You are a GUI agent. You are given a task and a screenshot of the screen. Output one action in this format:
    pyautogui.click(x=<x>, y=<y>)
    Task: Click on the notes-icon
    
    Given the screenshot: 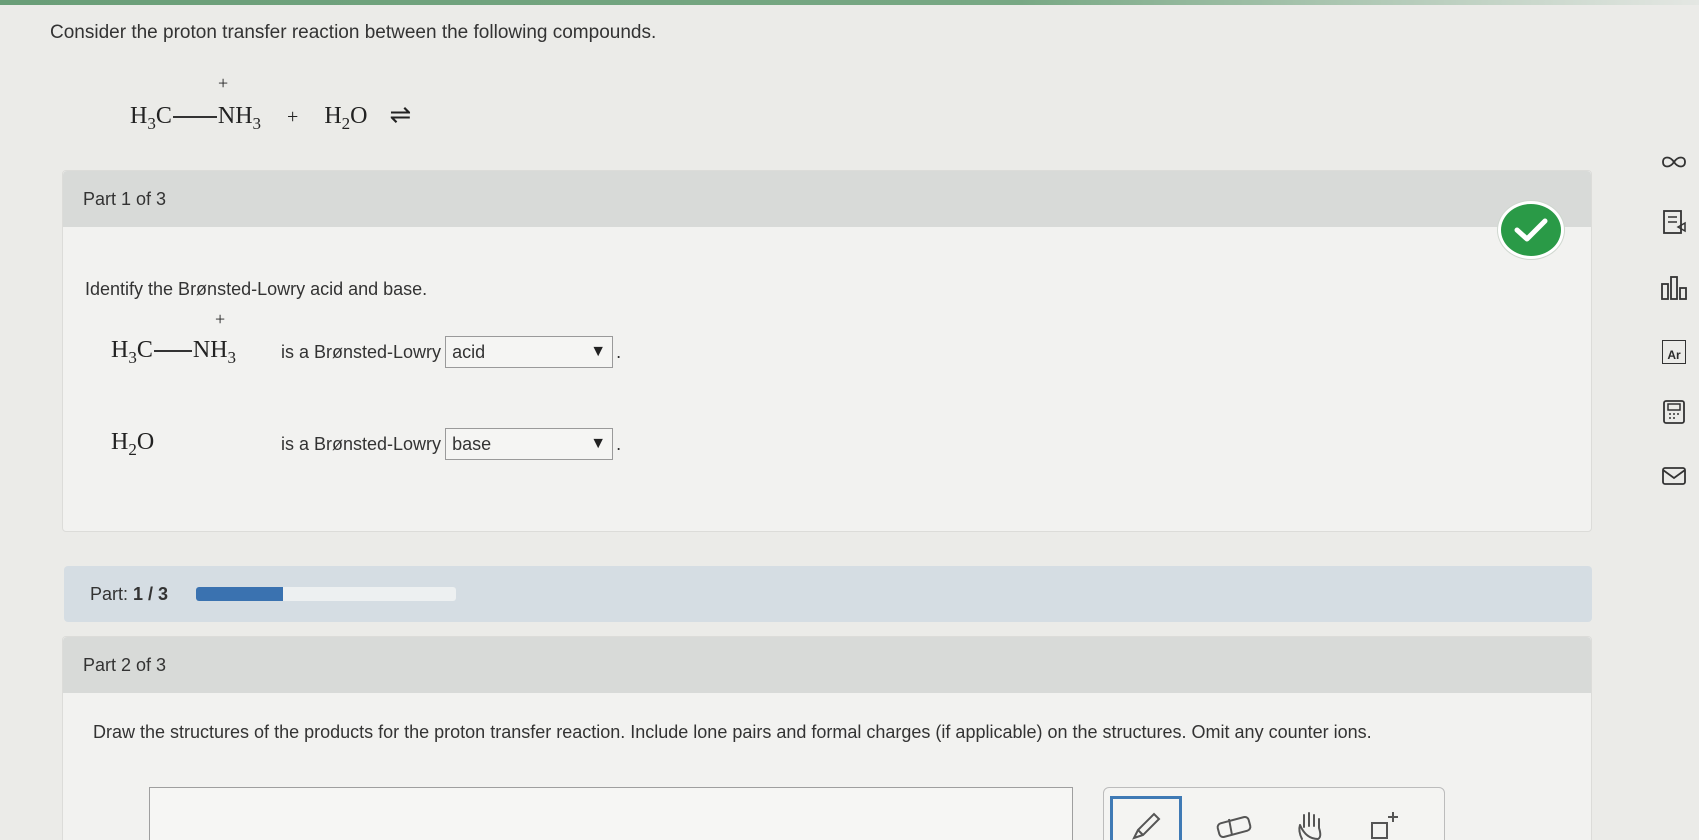 What is the action you would take?
    pyautogui.click(x=1674, y=222)
    